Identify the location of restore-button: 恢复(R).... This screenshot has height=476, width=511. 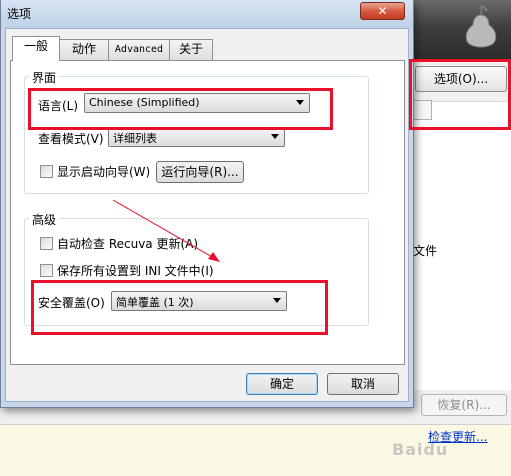
(464, 405).